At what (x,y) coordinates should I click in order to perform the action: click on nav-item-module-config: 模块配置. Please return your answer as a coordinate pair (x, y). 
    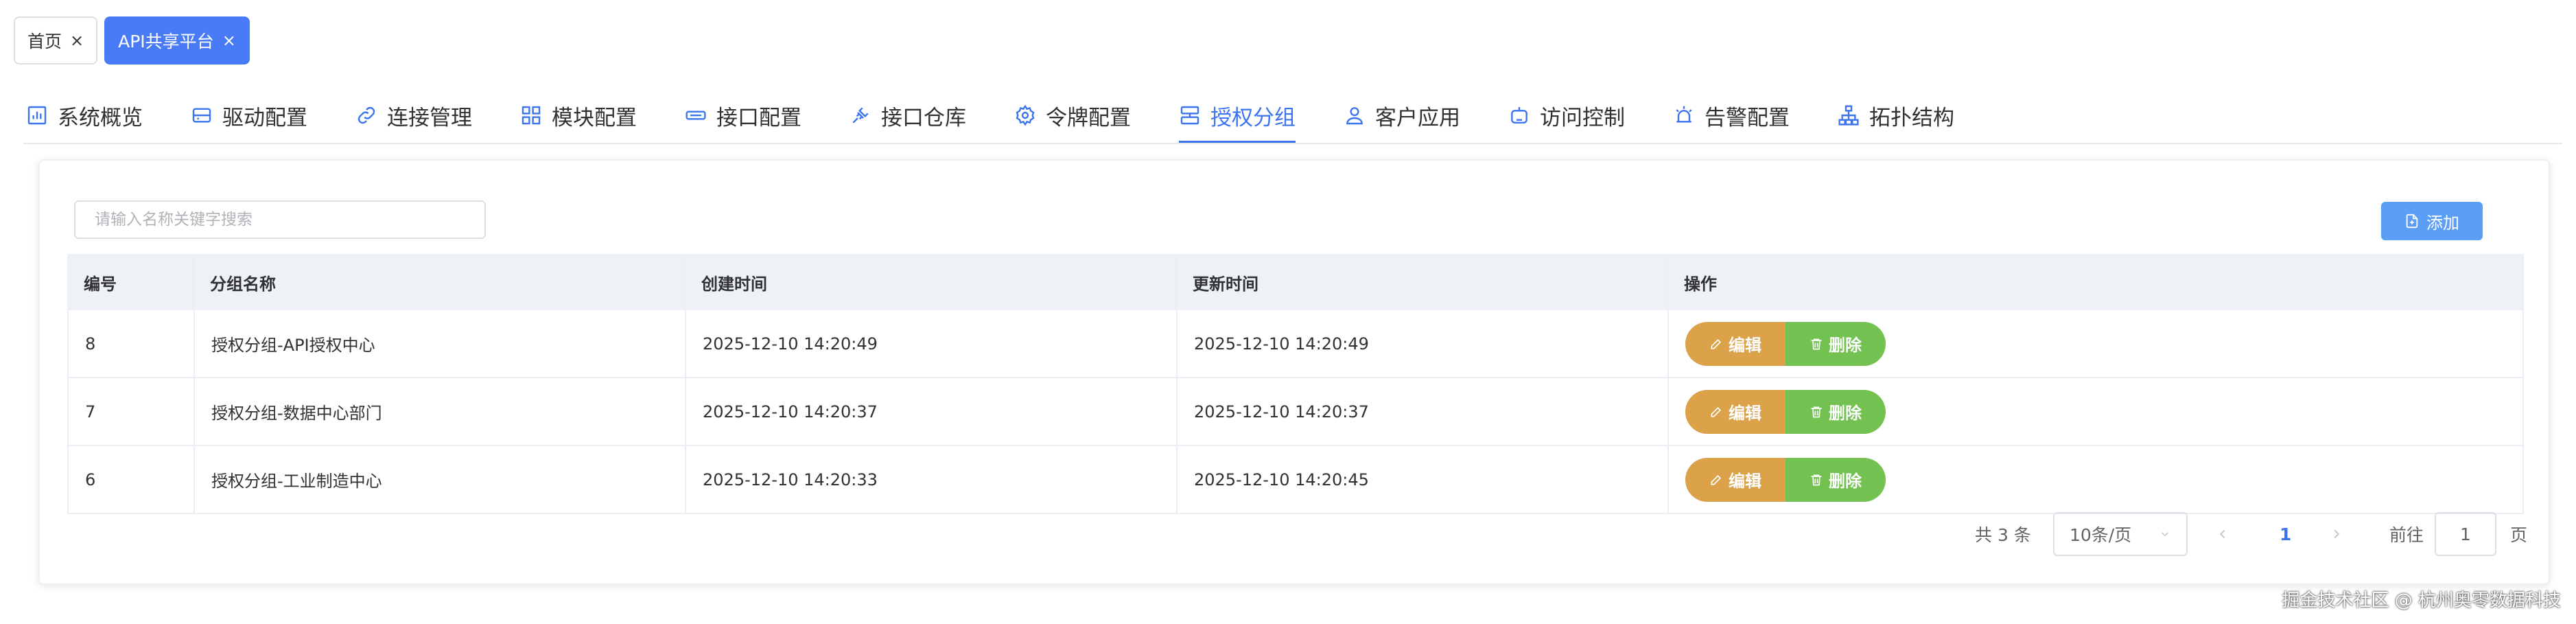
    Looking at the image, I should click on (578, 115).